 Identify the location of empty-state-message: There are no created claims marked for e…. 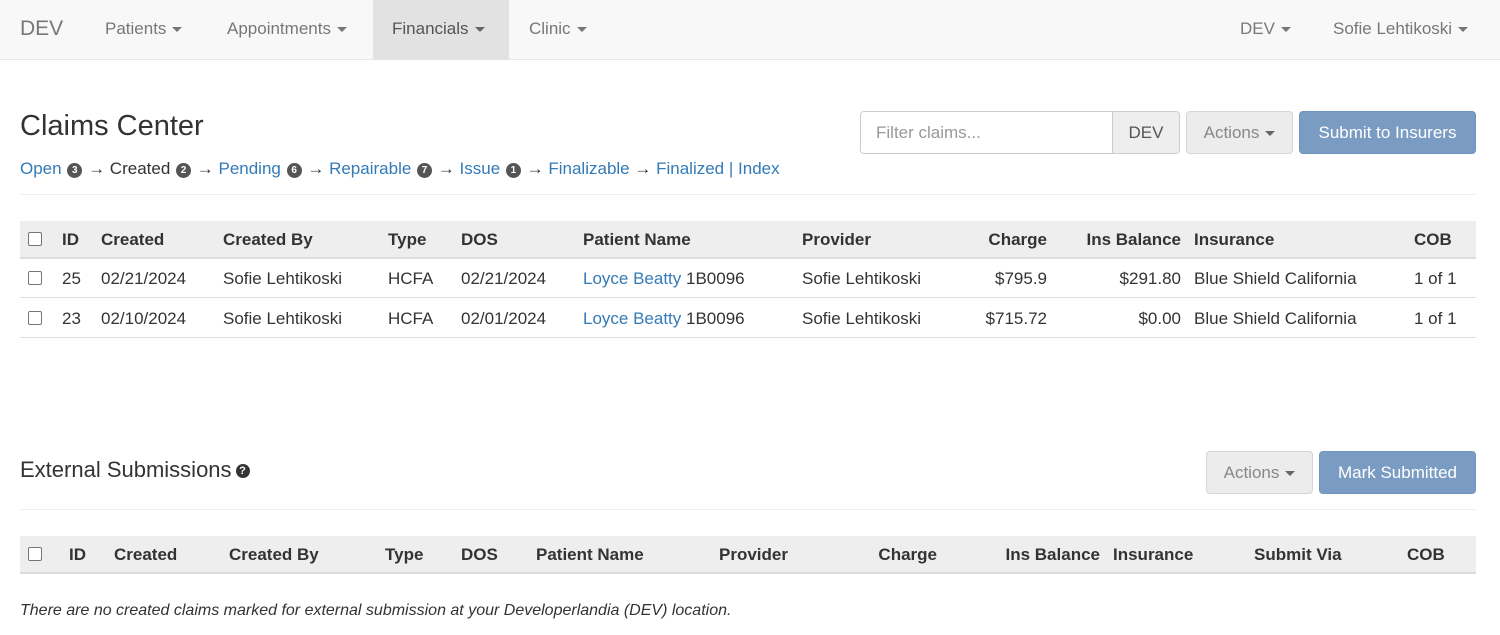
(376, 610).